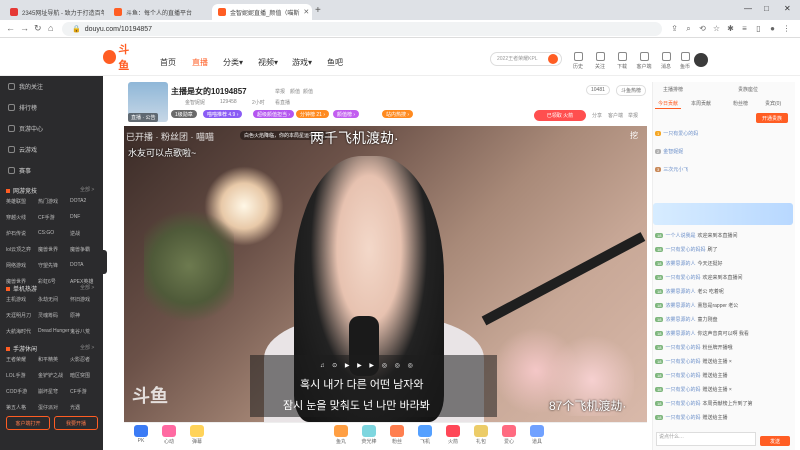 The height and width of the screenshot is (450, 800). What do you see at coordinates (25, 86) in the screenshot?
I see `sidebar-item-following: 我的关注` at bounding box center [25, 86].